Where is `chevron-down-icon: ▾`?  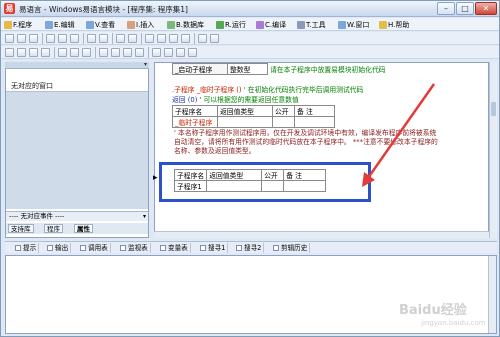 chevron-down-icon: ▾ is located at coordinates (144, 216).